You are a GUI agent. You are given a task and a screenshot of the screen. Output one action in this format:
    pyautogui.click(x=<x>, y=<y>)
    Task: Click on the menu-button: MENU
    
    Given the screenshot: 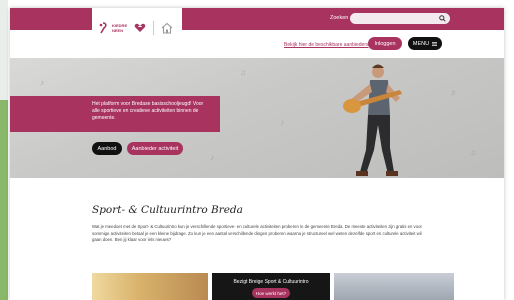 What is the action you would take?
    pyautogui.click(x=425, y=43)
    